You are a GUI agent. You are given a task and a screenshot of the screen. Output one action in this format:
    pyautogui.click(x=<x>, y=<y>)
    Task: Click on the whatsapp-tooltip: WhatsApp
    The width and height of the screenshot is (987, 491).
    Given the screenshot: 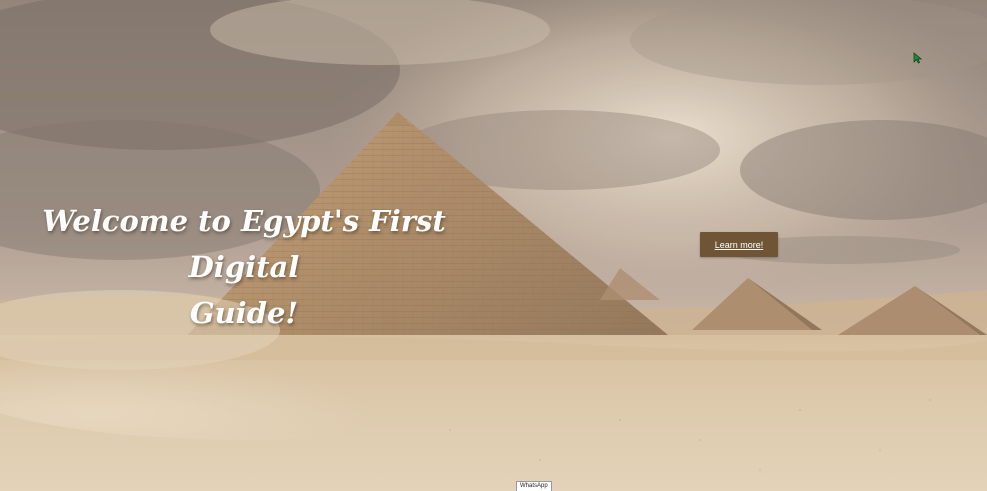 What is the action you would take?
    pyautogui.click(x=534, y=486)
    